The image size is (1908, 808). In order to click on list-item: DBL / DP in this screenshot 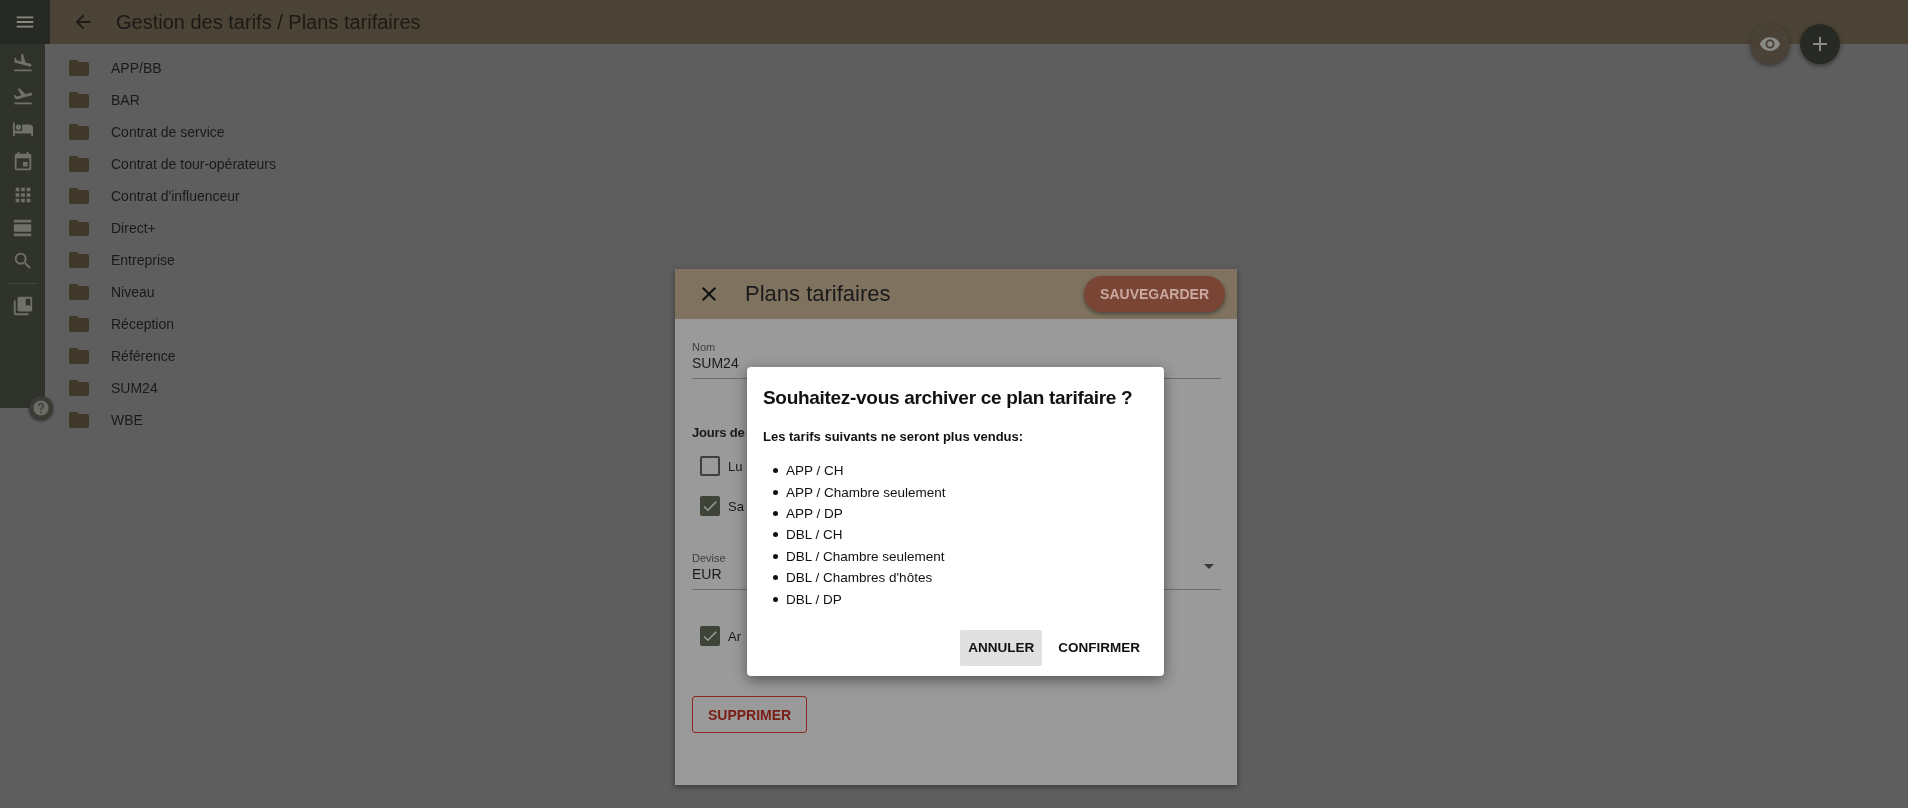, I will do `click(814, 599)`.